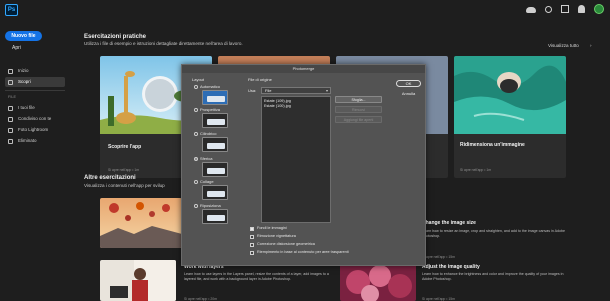 The width and height of the screenshot is (610, 301). I want to click on sidebar-item-your-files: I tuoi file, so click(35, 108).